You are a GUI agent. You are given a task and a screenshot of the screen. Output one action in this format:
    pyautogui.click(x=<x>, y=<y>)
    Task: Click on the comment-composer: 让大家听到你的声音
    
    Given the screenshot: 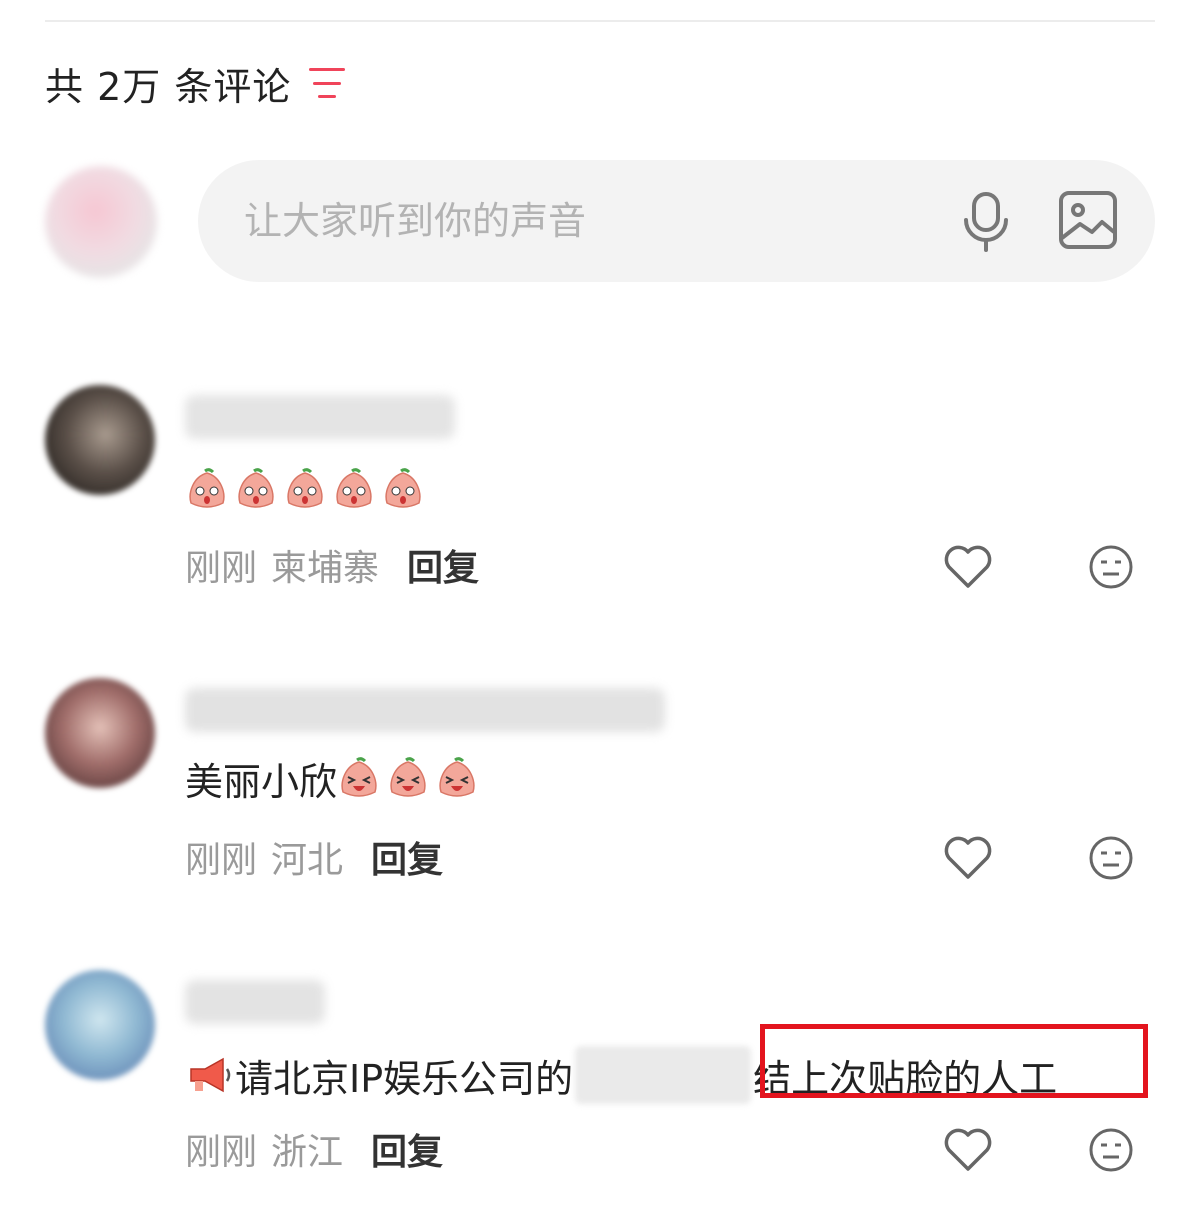 What is the action you would take?
    pyautogui.click(x=600, y=221)
    